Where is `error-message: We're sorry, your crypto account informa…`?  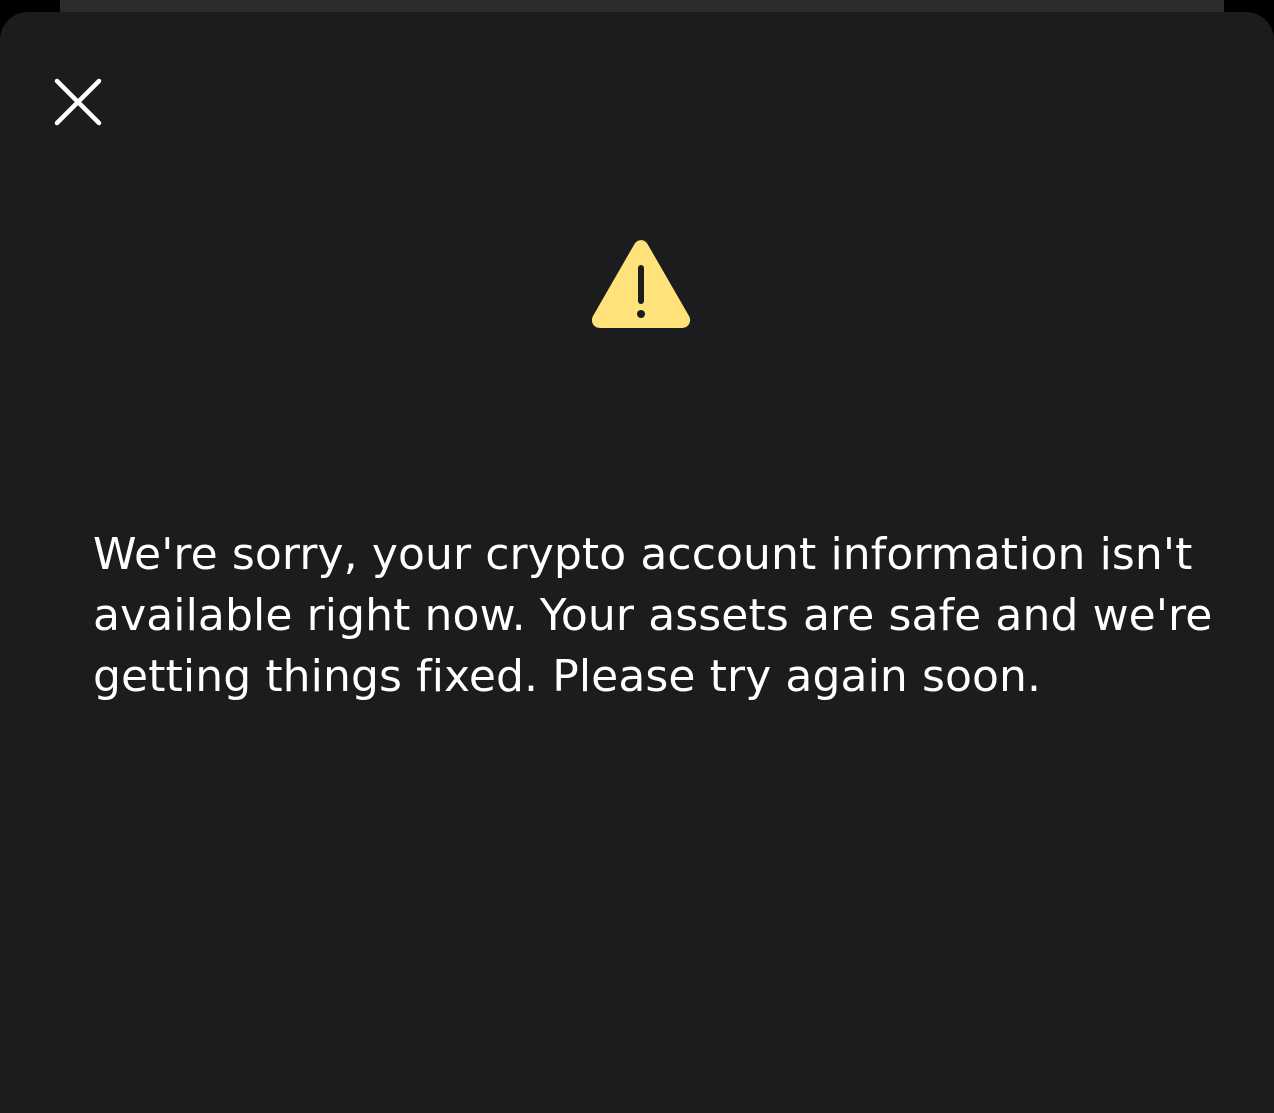 error-message: We're sorry, your crypto account informa… is located at coordinates (653, 615).